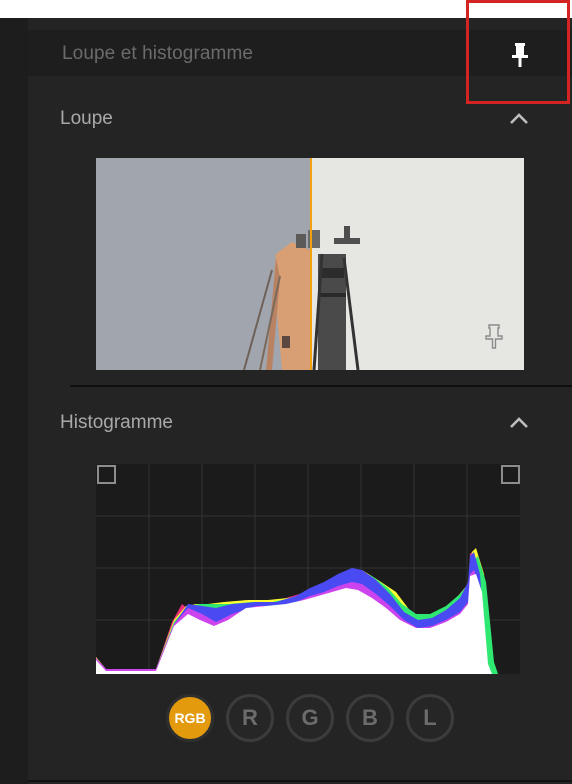  I want to click on highlight-box, so click(518, 52).